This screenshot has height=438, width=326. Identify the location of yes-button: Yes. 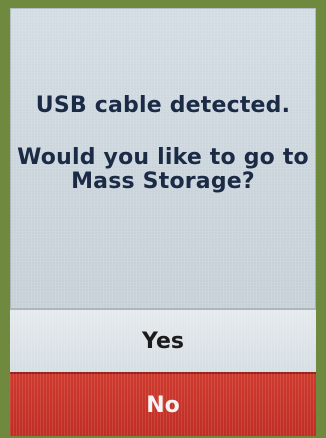
(163, 340).